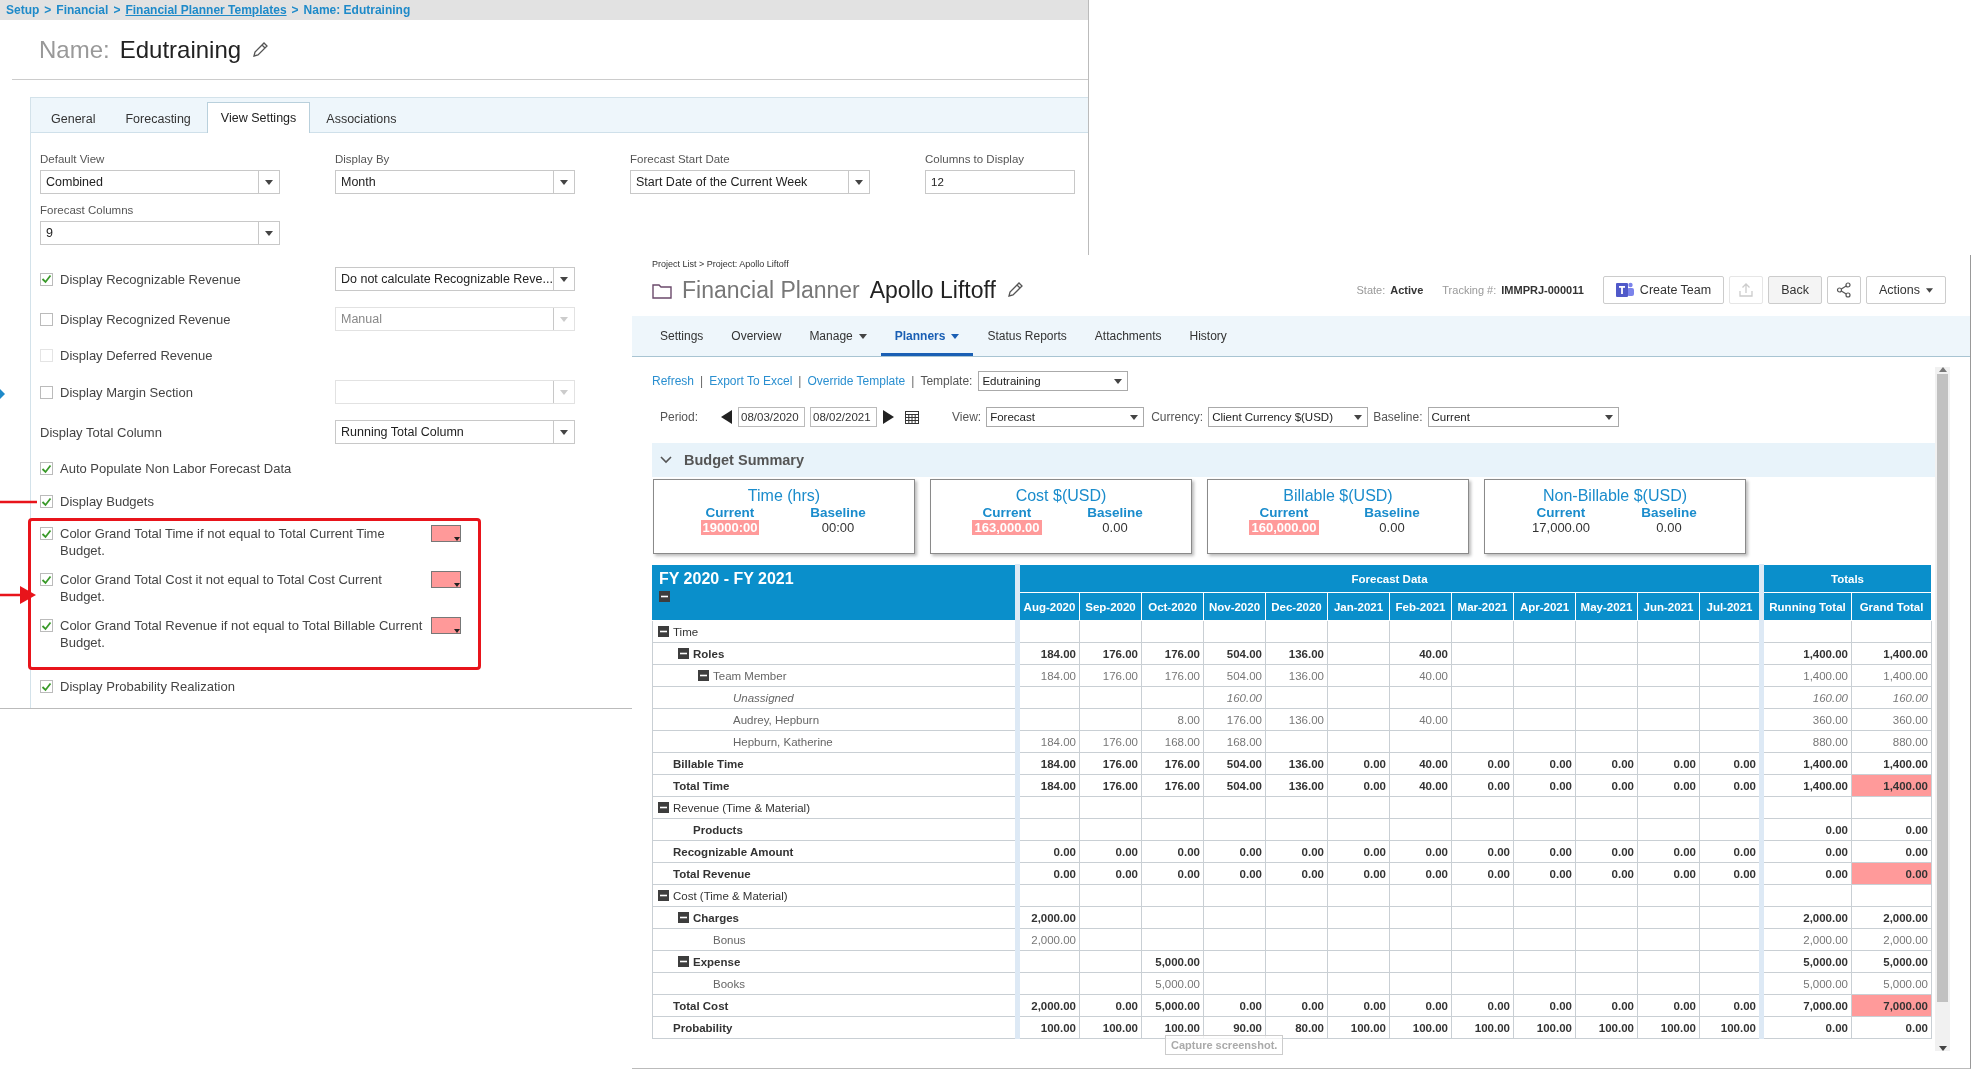  What do you see at coordinates (160, 182) in the screenshot?
I see `select-field: Combined` at bounding box center [160, 182].